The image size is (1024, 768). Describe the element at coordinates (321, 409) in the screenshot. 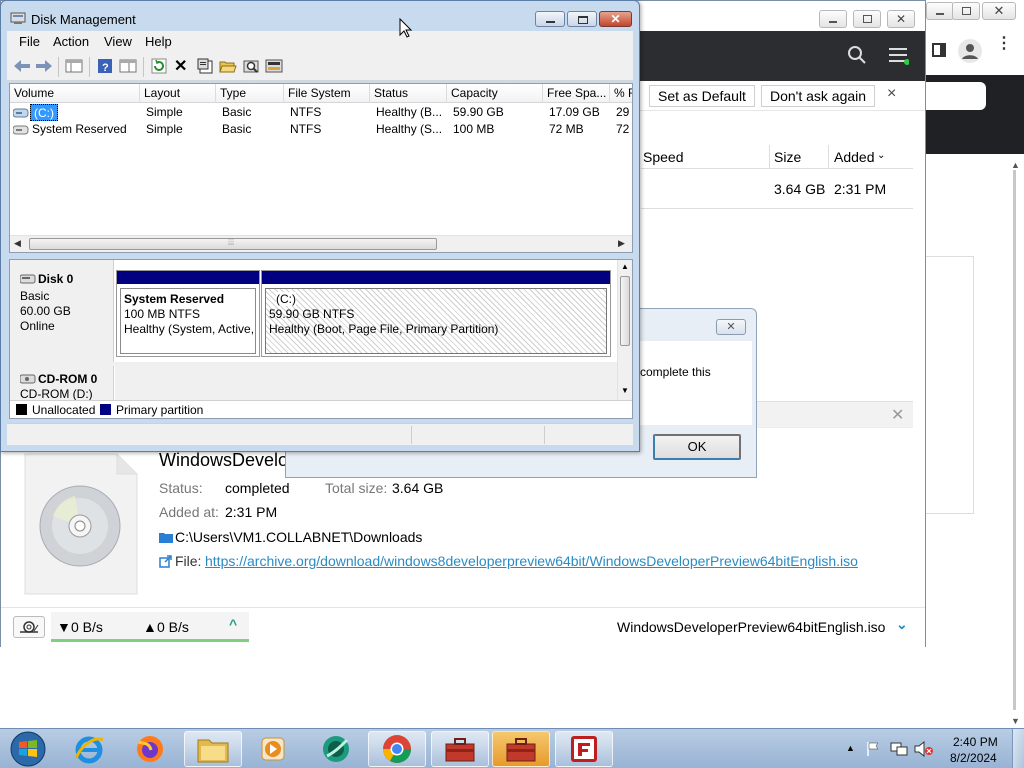

I see `legend: Unallocated Primary partition` at that location.